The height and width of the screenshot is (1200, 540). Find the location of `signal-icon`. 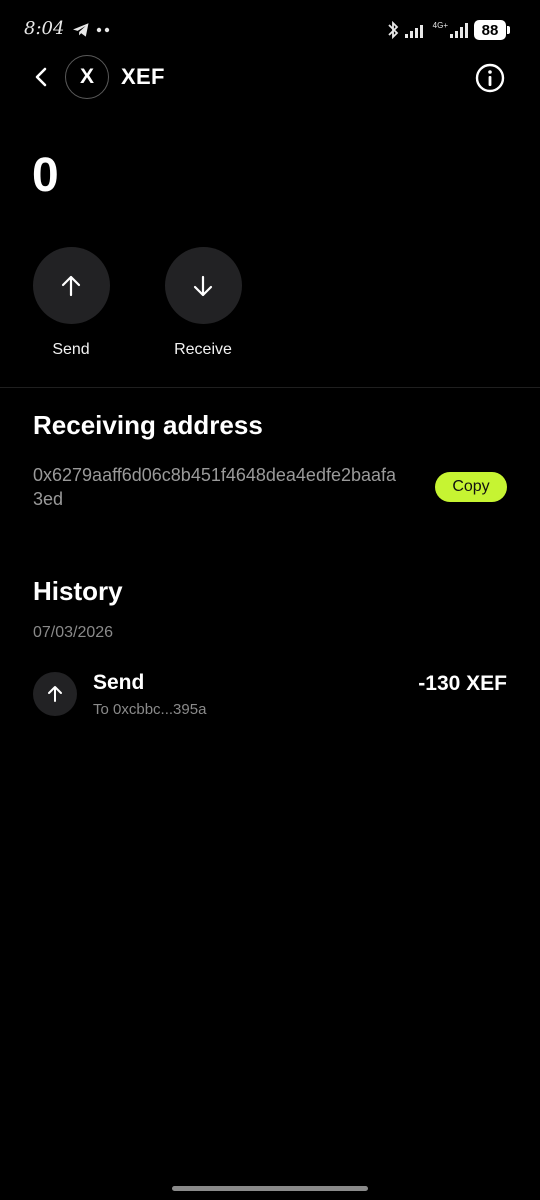

signal-icon is located at coordinates (413, 31).